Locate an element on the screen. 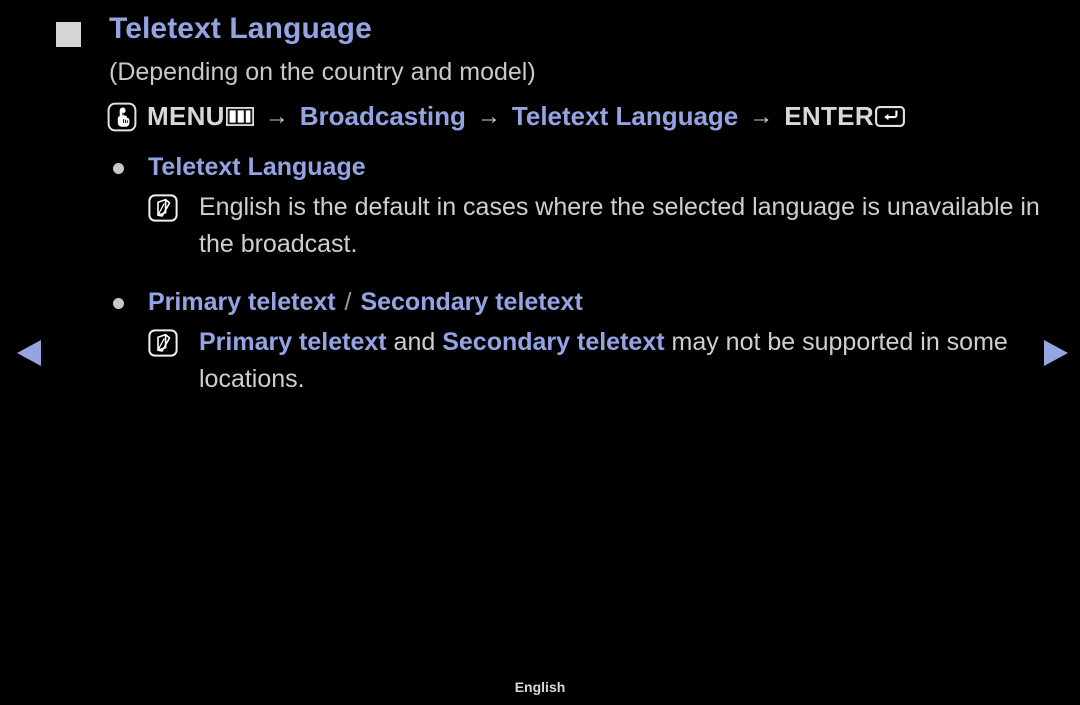 Image resolution: width=1080 pixels, height=705 pixels. label-part-primary: Primary teletext is located at coordinates (242, 302).